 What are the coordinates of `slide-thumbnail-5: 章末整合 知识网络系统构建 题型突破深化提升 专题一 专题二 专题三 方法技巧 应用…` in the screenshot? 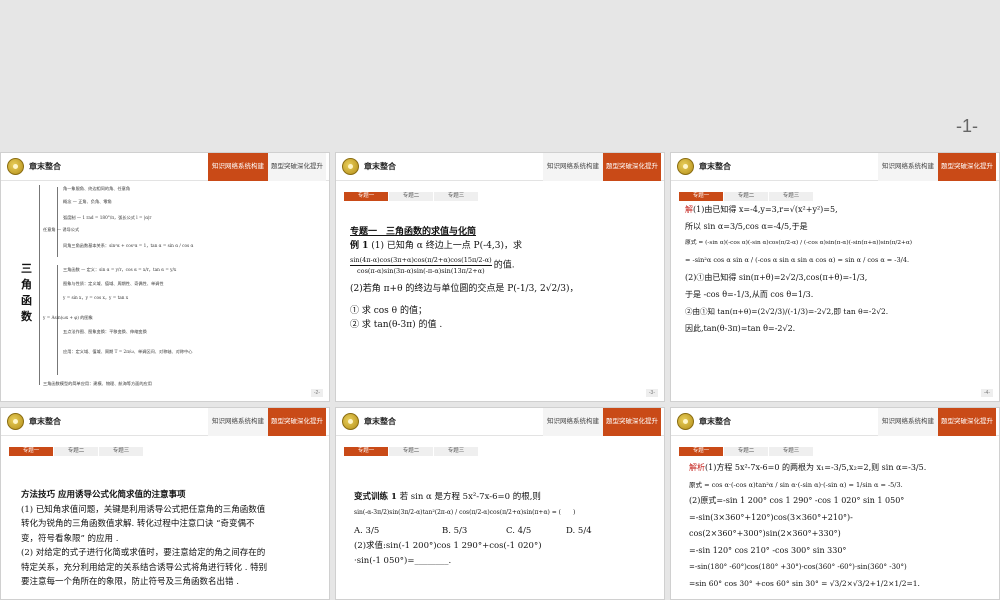 It's located at (165, 503).